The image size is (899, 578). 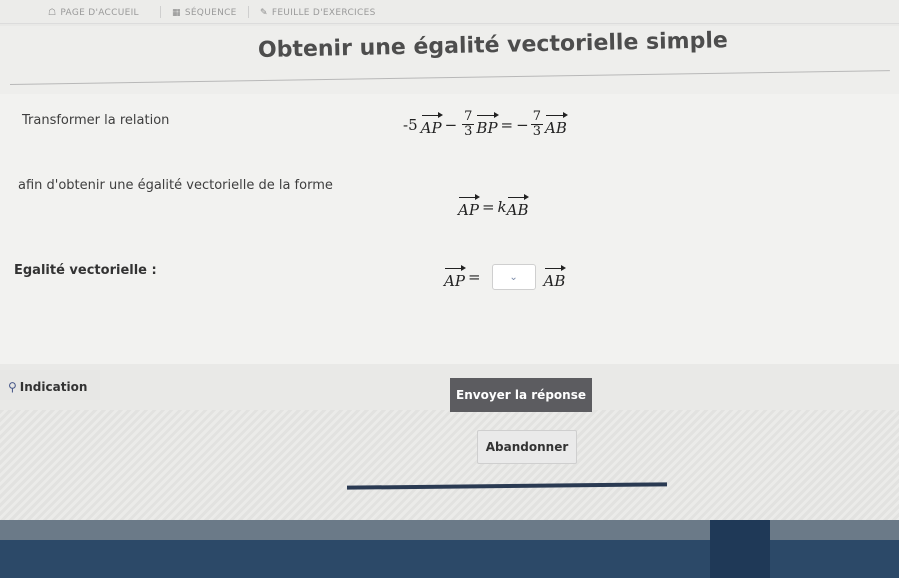 I want to click on nav-home-label: PAGE D'ACCUEIL, so click(x=99, y=13).